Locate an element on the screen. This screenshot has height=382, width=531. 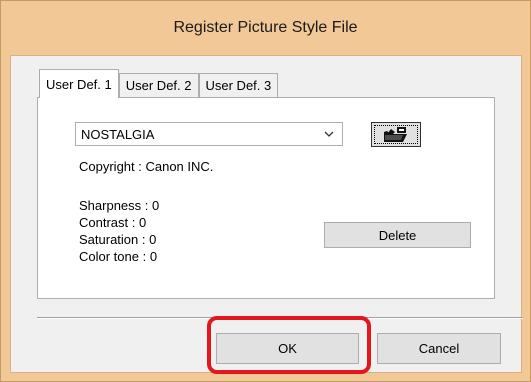
select-value: NOSTALGIA is located at coordinates (118, 134).